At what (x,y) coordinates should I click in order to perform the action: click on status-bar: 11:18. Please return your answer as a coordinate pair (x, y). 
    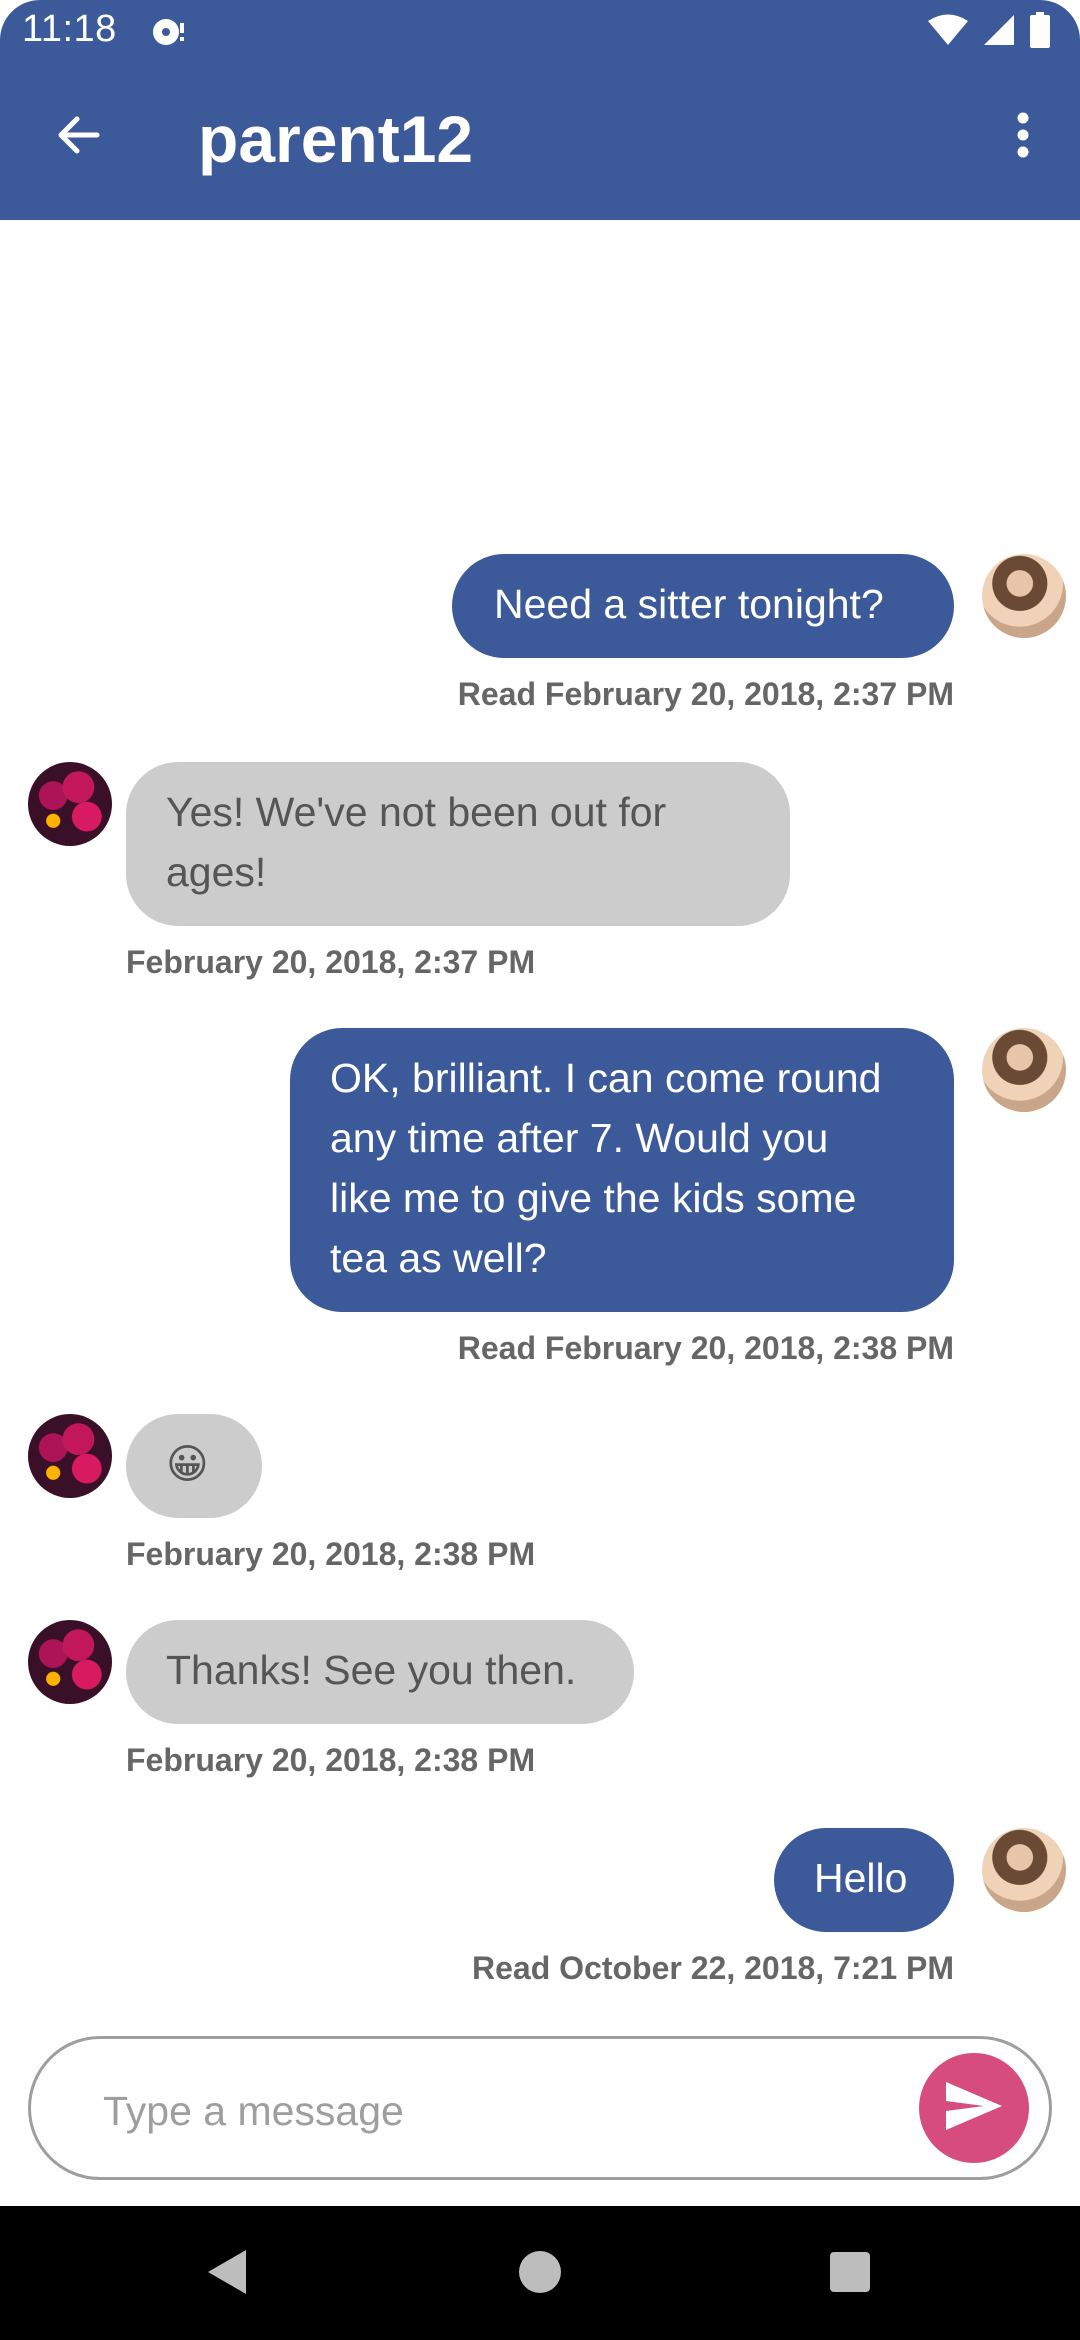
    Looking at the image, I should click on (540, 32).